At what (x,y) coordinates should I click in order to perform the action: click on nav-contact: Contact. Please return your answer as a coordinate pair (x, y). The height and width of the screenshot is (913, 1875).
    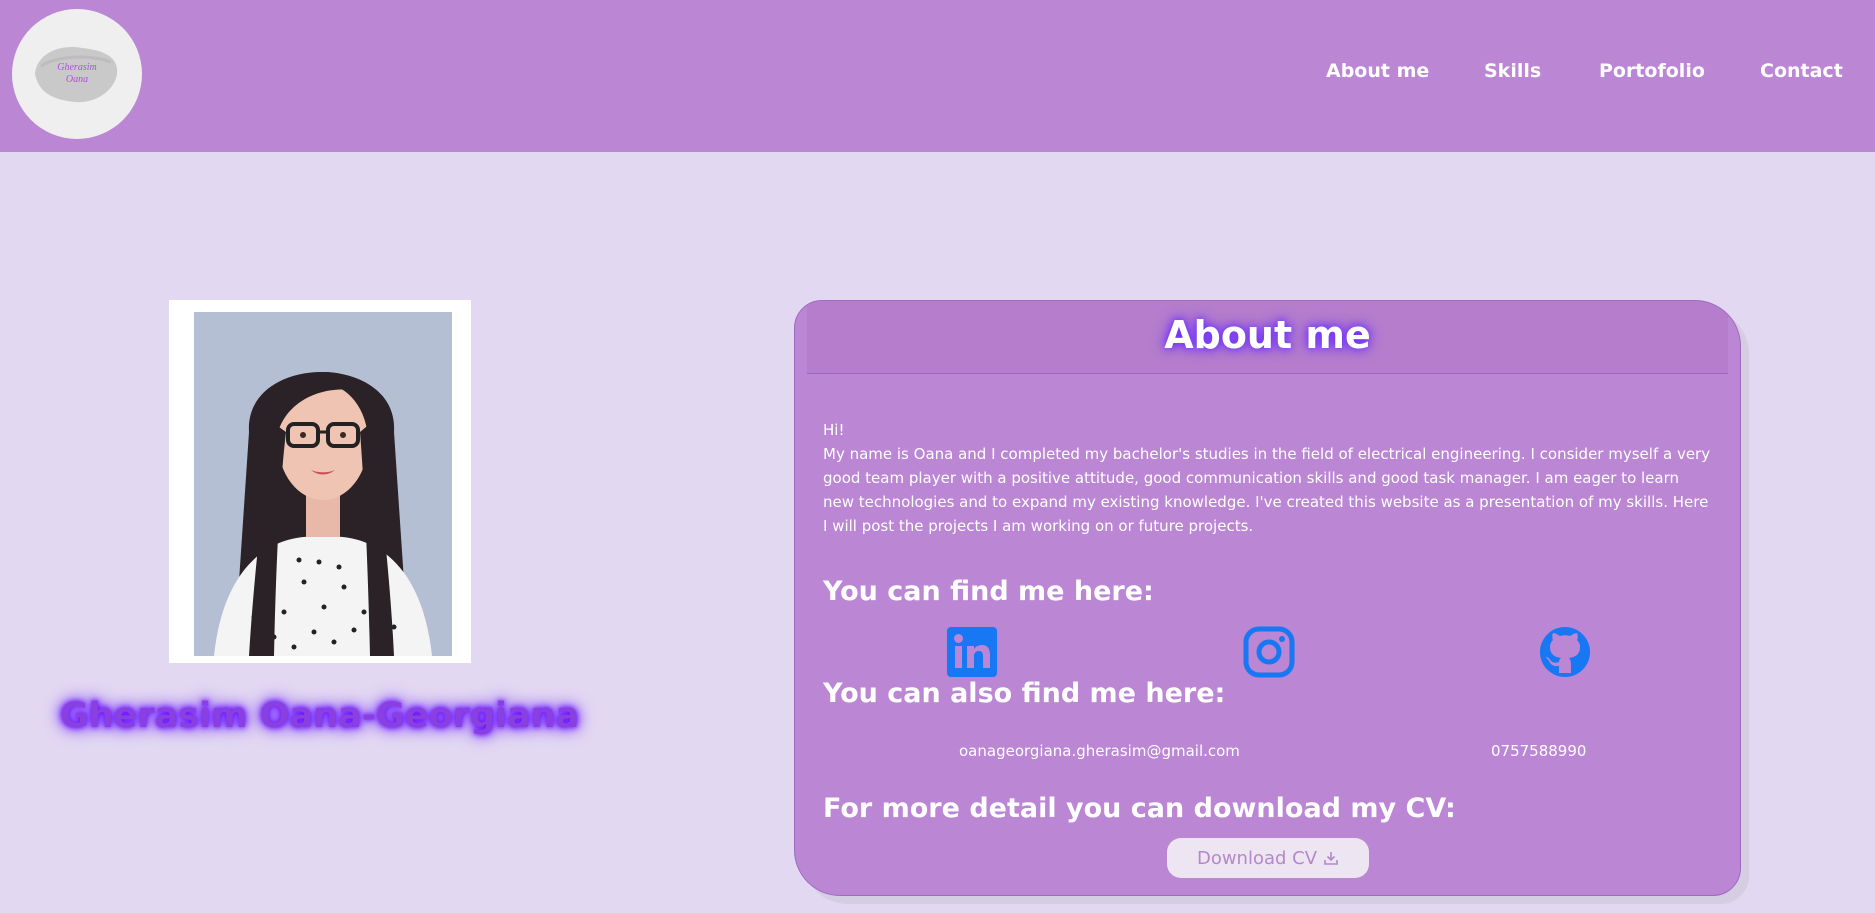
    Looking at the image, I should click on (1801, 71).